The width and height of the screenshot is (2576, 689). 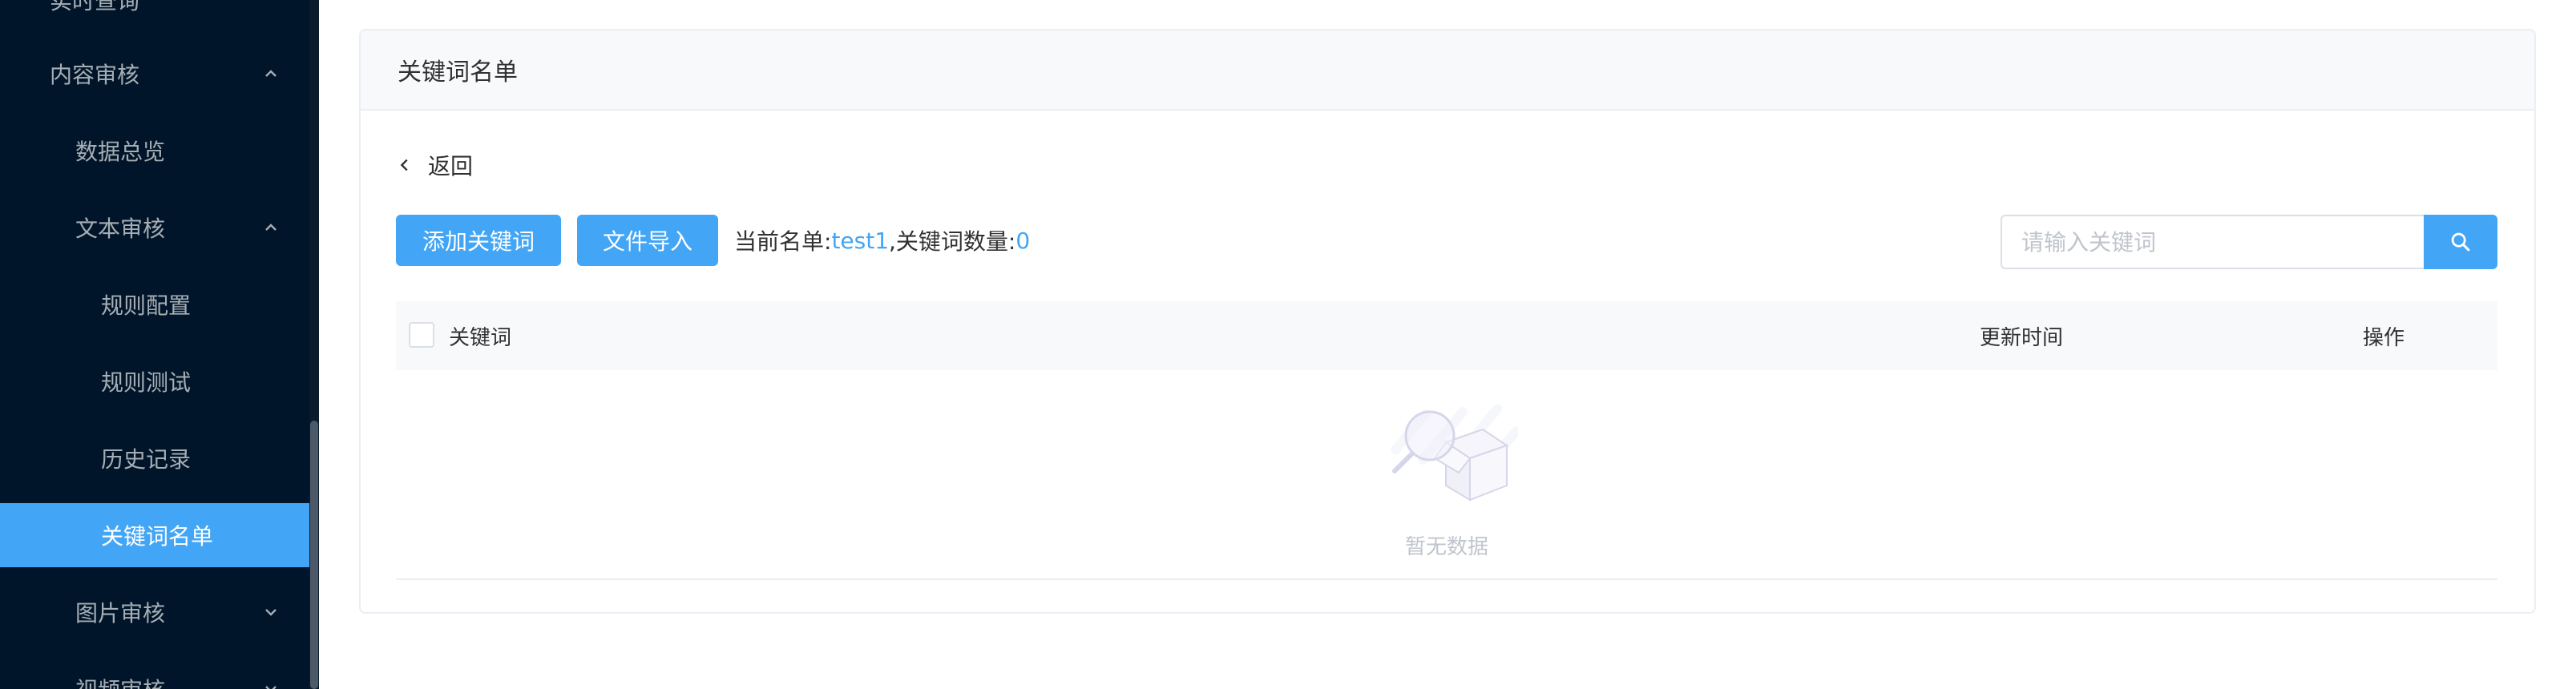 I want to click on empty-text: 暂无数据, so click(x=1446, y=547).